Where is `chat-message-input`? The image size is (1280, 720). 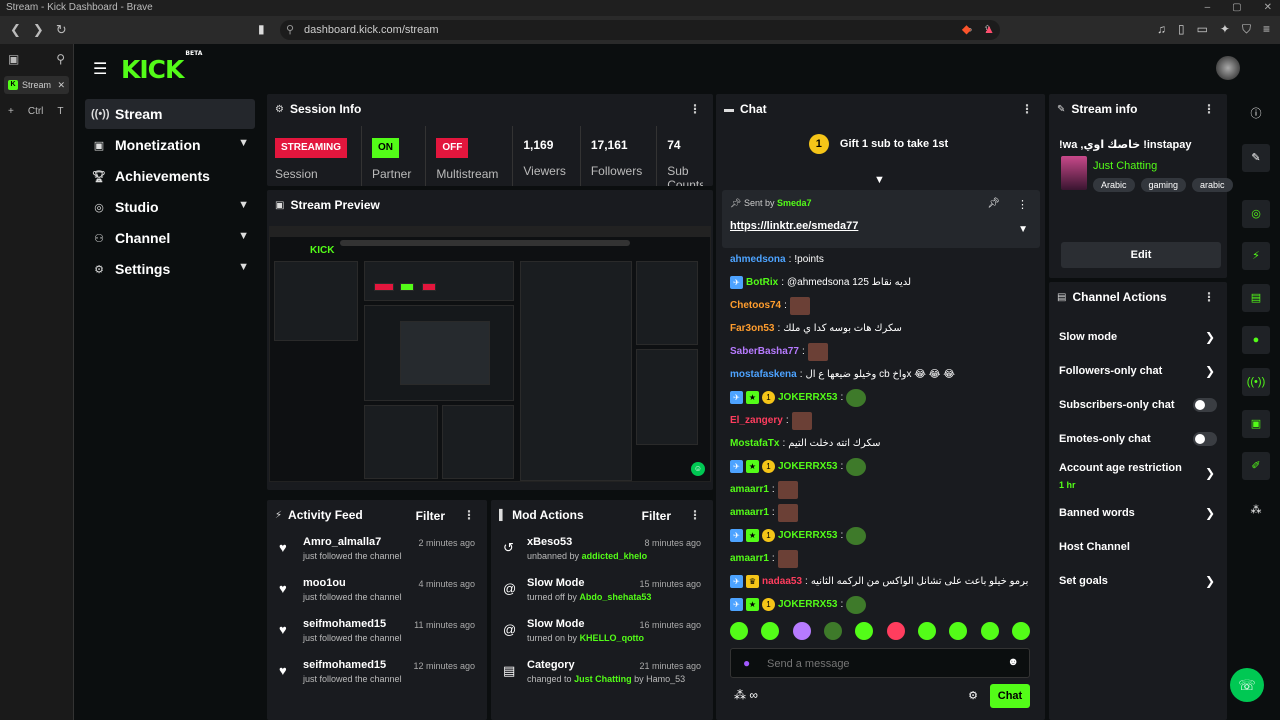 chat-message-input is located at coordinates (882, 664).